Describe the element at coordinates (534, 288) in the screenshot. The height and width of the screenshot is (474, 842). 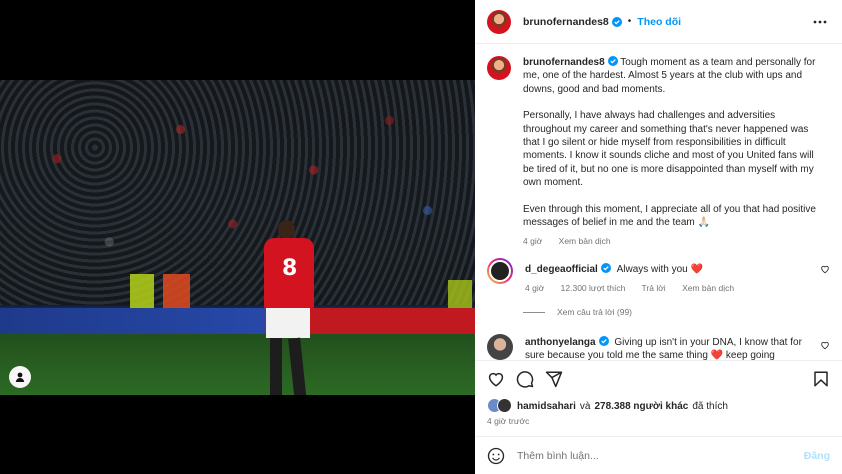
I see `comment-time: 4 giờ` at that location.